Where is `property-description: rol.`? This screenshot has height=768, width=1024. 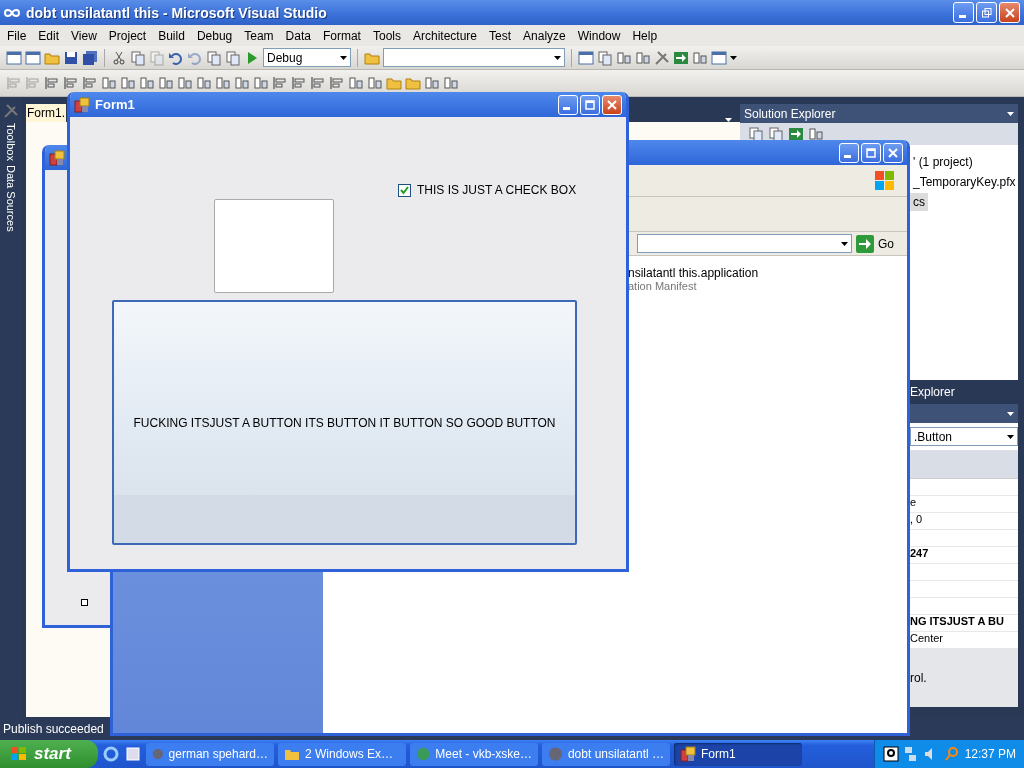
property-description: rol. is located at coordinates (918, 678).